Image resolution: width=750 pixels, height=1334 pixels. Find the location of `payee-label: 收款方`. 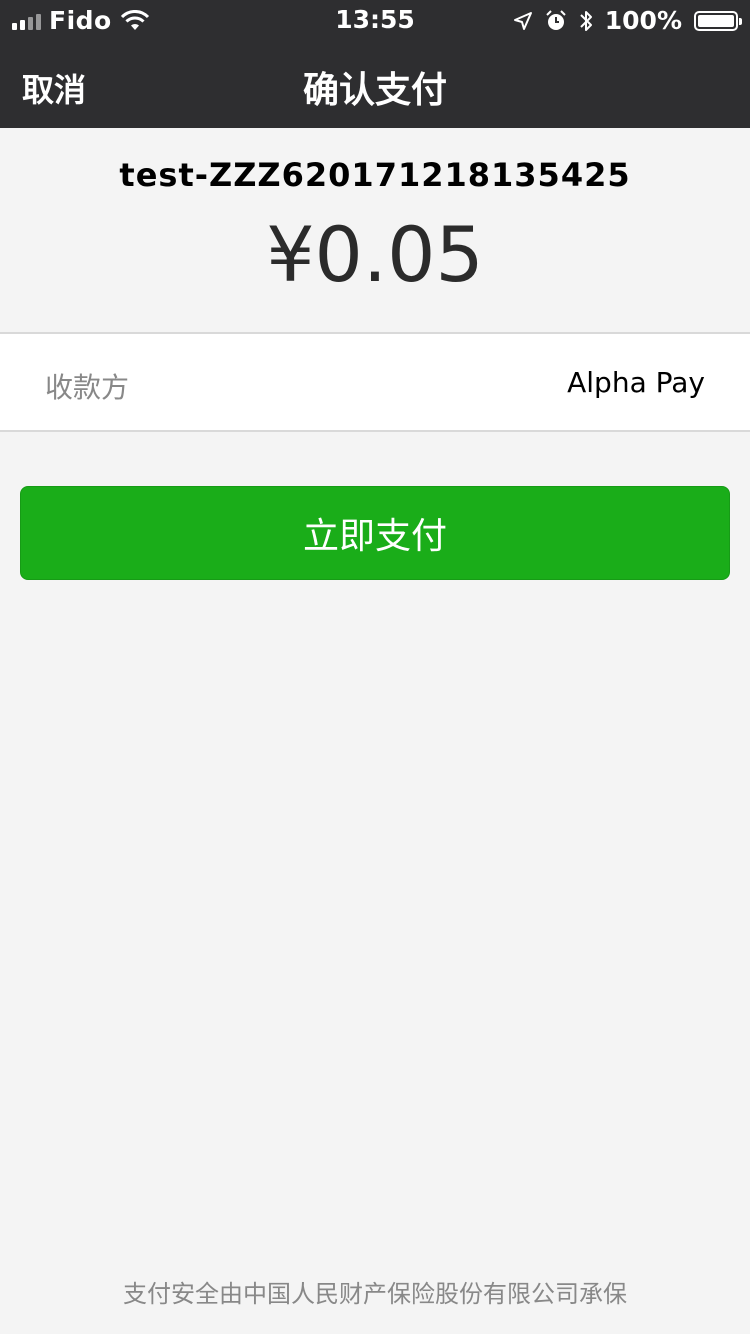

payee-label: 收款方 is located at coordinates (87, 387).